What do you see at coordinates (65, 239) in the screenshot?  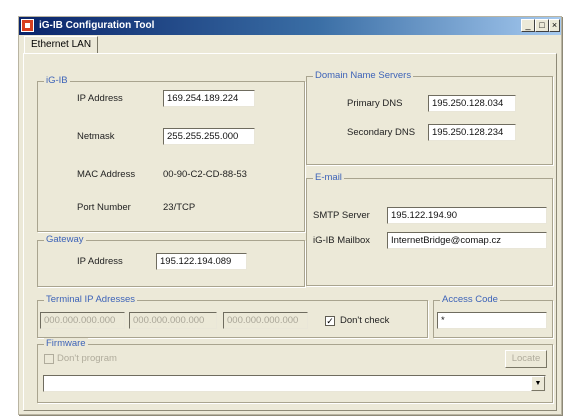 I see `gateway-legend: Gateway` at bounding box center [65, 239].